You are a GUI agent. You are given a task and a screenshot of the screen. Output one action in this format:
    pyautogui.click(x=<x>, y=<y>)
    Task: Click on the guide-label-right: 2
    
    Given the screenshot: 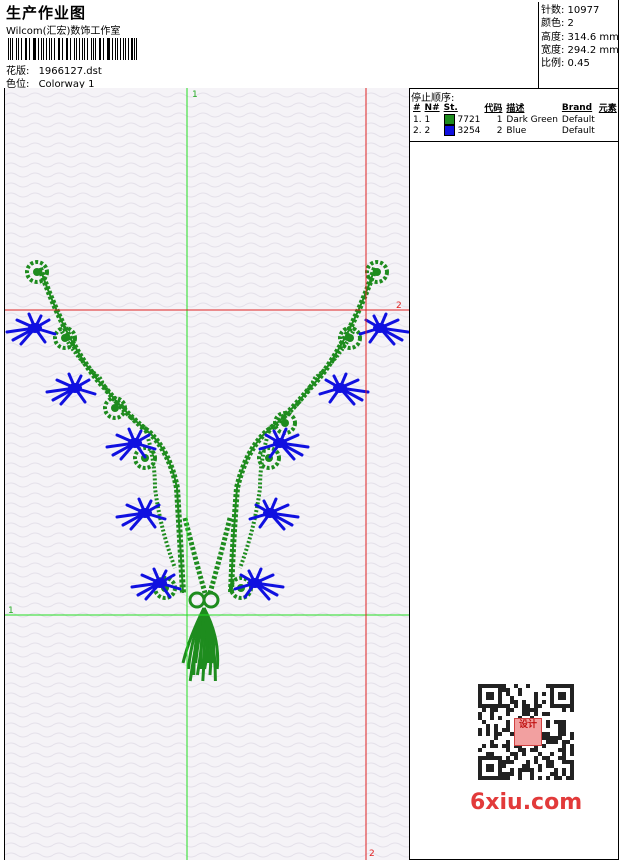 What is the action you would take?
    pyautogui.click(x=399, y=306)
    